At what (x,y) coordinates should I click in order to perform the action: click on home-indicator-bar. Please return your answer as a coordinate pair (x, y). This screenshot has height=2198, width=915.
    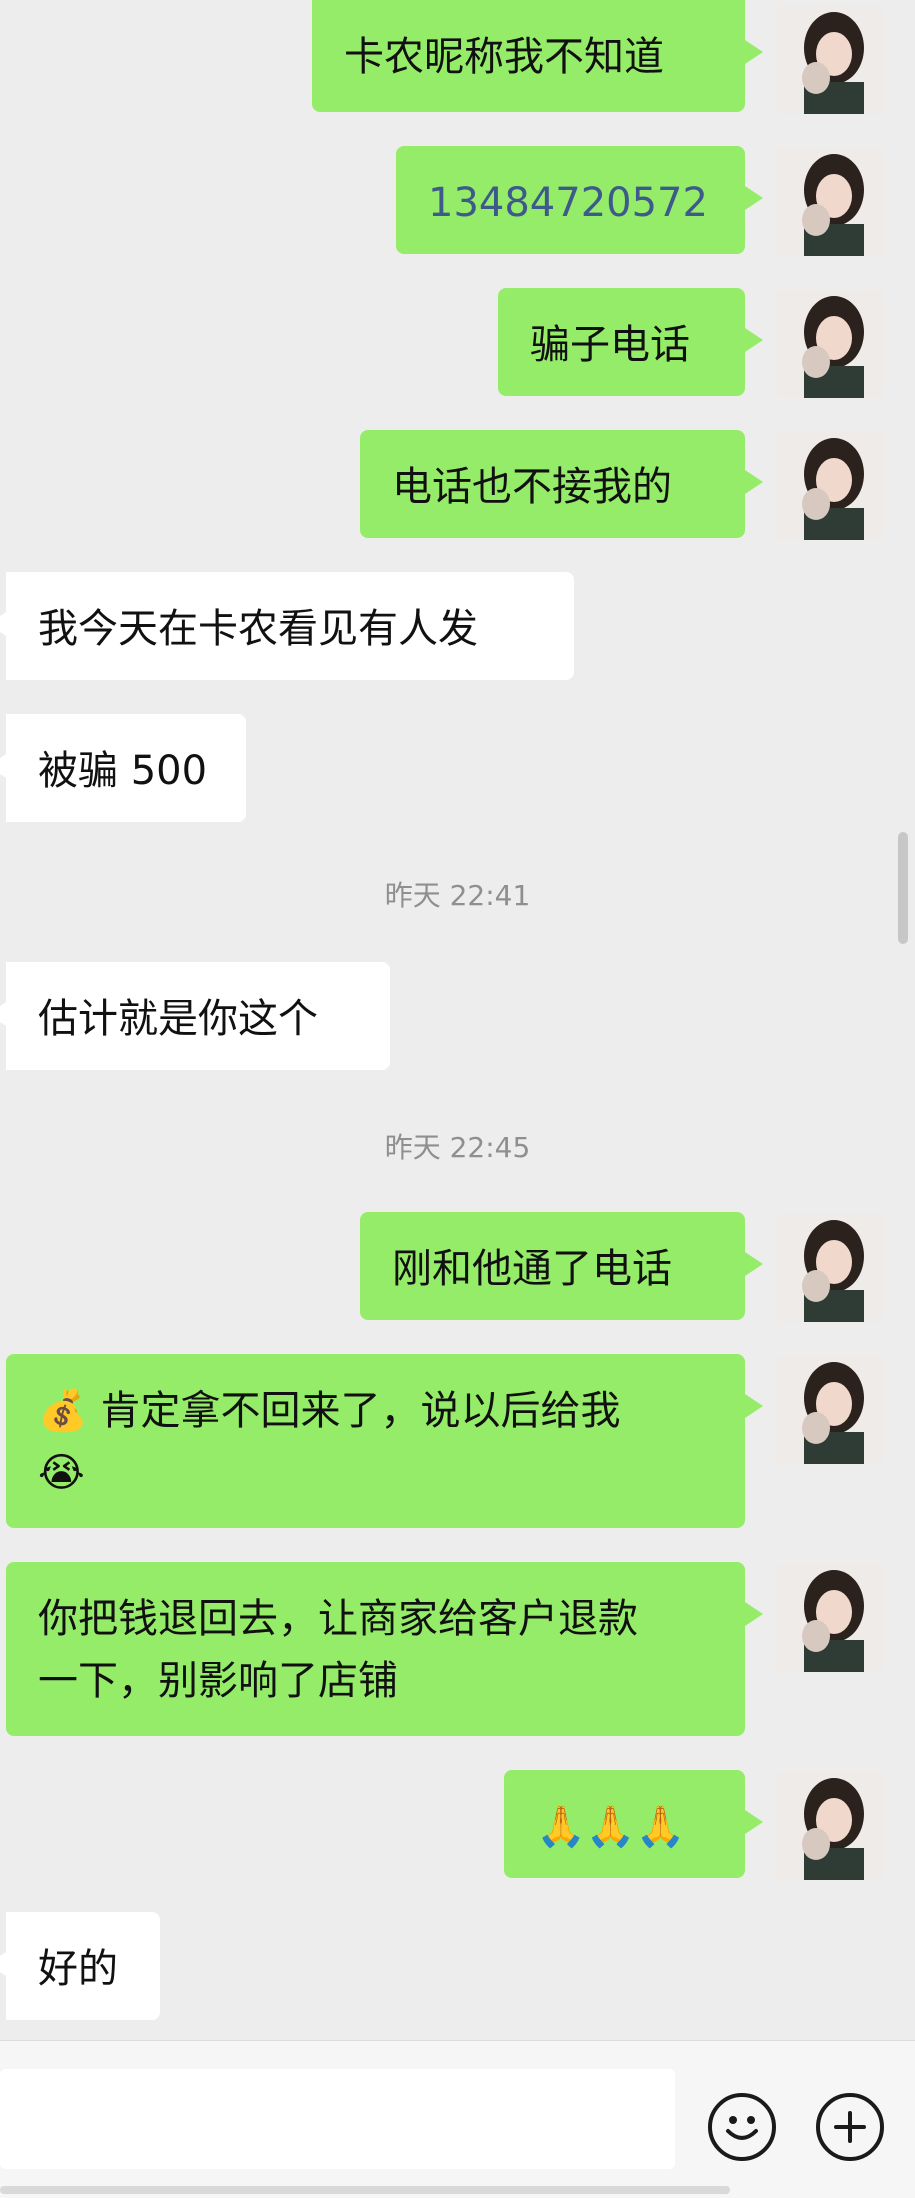
    Looking at the image, I should click on (365, 2190).